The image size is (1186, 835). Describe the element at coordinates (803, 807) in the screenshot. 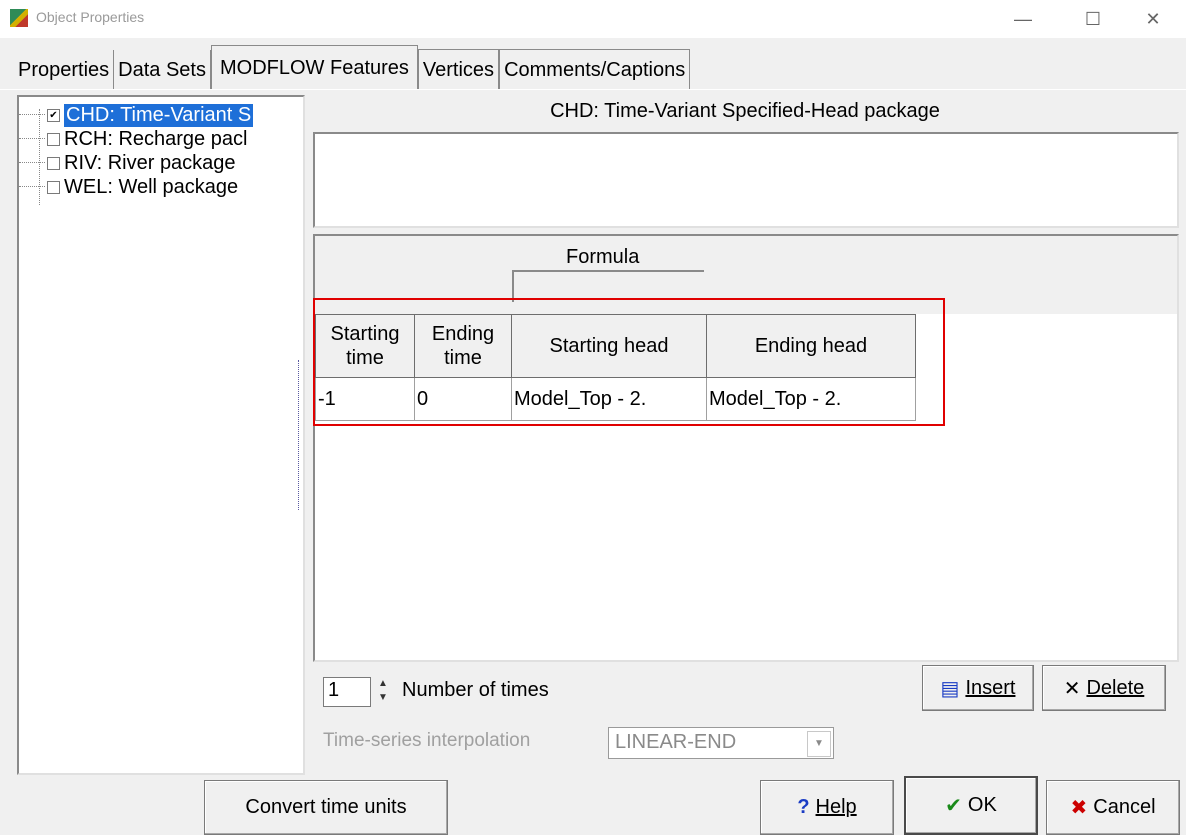

I see `help-icon: ?` at that location.